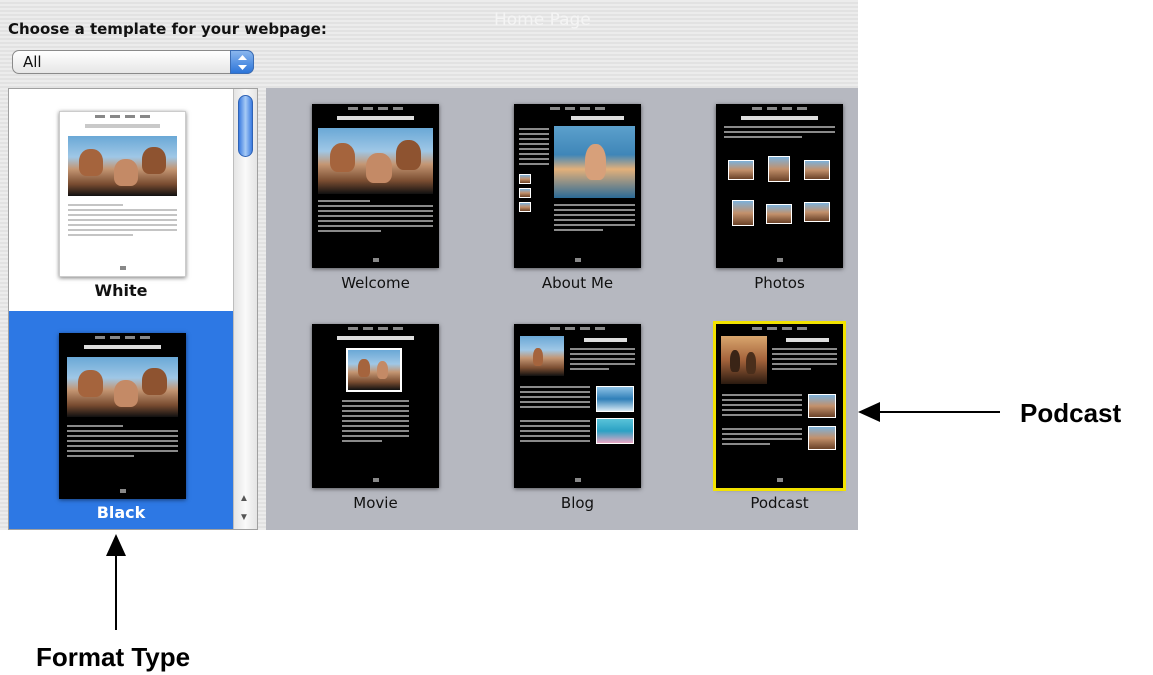  I want to click on page-label-photos: Photos, so click(779, 283).